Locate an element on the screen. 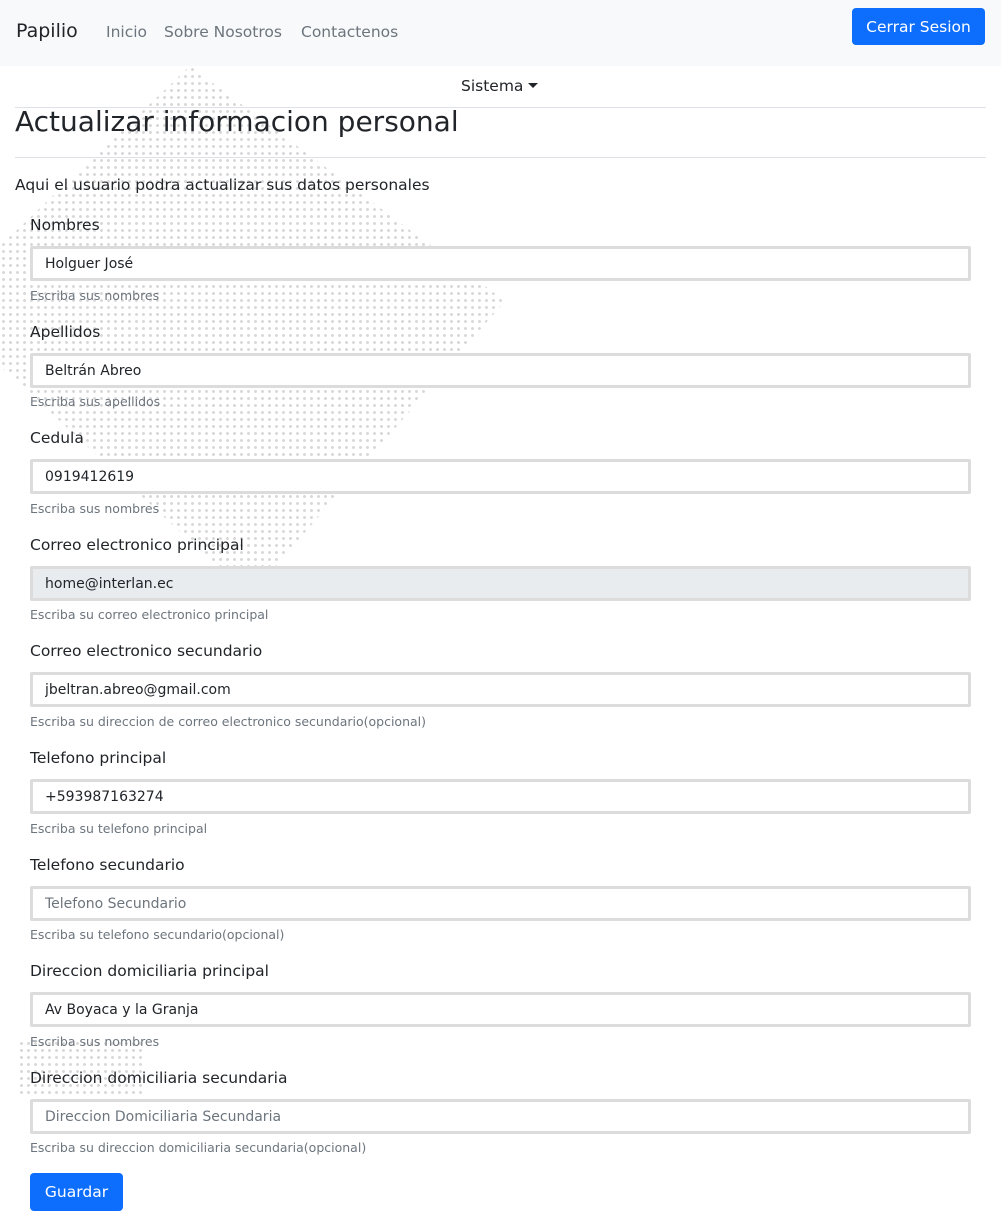  logout-button: Cerrar Sesion is located at coordinates (918, 26).